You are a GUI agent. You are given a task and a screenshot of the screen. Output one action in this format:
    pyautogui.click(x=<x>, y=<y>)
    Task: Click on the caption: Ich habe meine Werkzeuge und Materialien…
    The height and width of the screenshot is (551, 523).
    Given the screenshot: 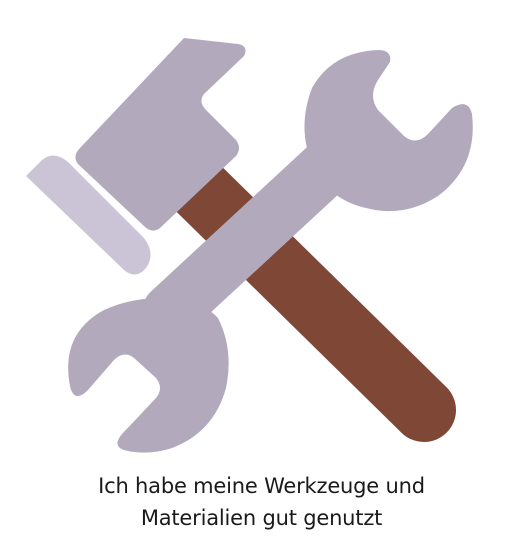 What is the action you would take?
    pyautogui.click(x=261, y=502)
    